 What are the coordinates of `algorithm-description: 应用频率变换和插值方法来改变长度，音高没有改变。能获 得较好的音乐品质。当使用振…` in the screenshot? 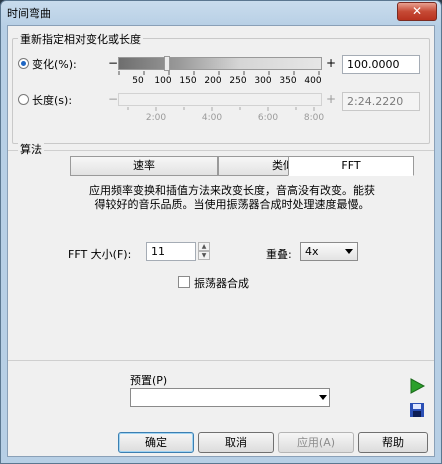 It's located at (232, 198).